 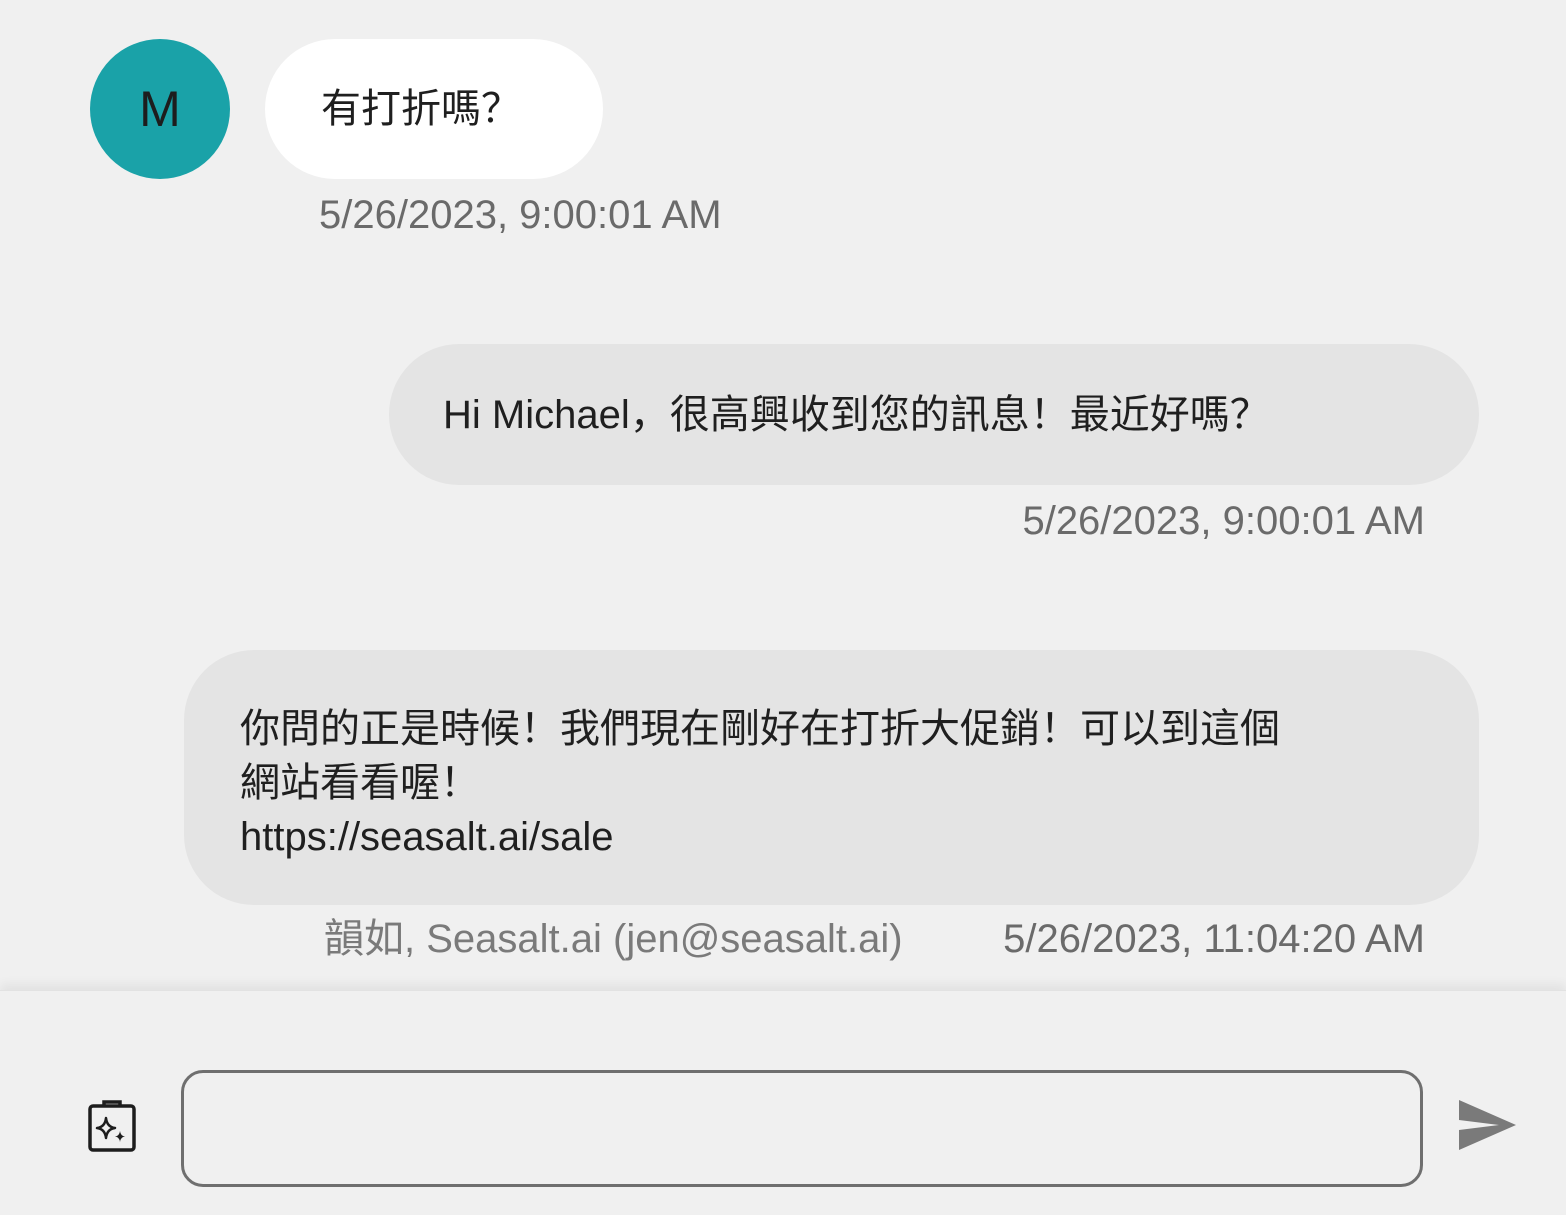 I want to click on ai-sparkle-clipboard-icon, so click(x=112, y=1126).